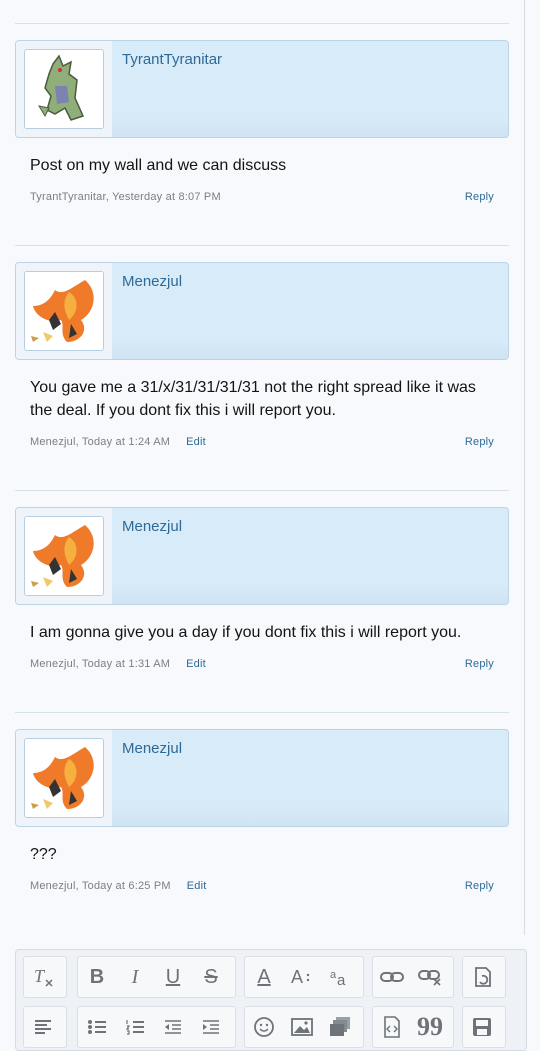 This screenshot has width=540, height=1051. Describe the element at coordinates (297, 977) in the screenshot. I see `svg-text: A` at that location.